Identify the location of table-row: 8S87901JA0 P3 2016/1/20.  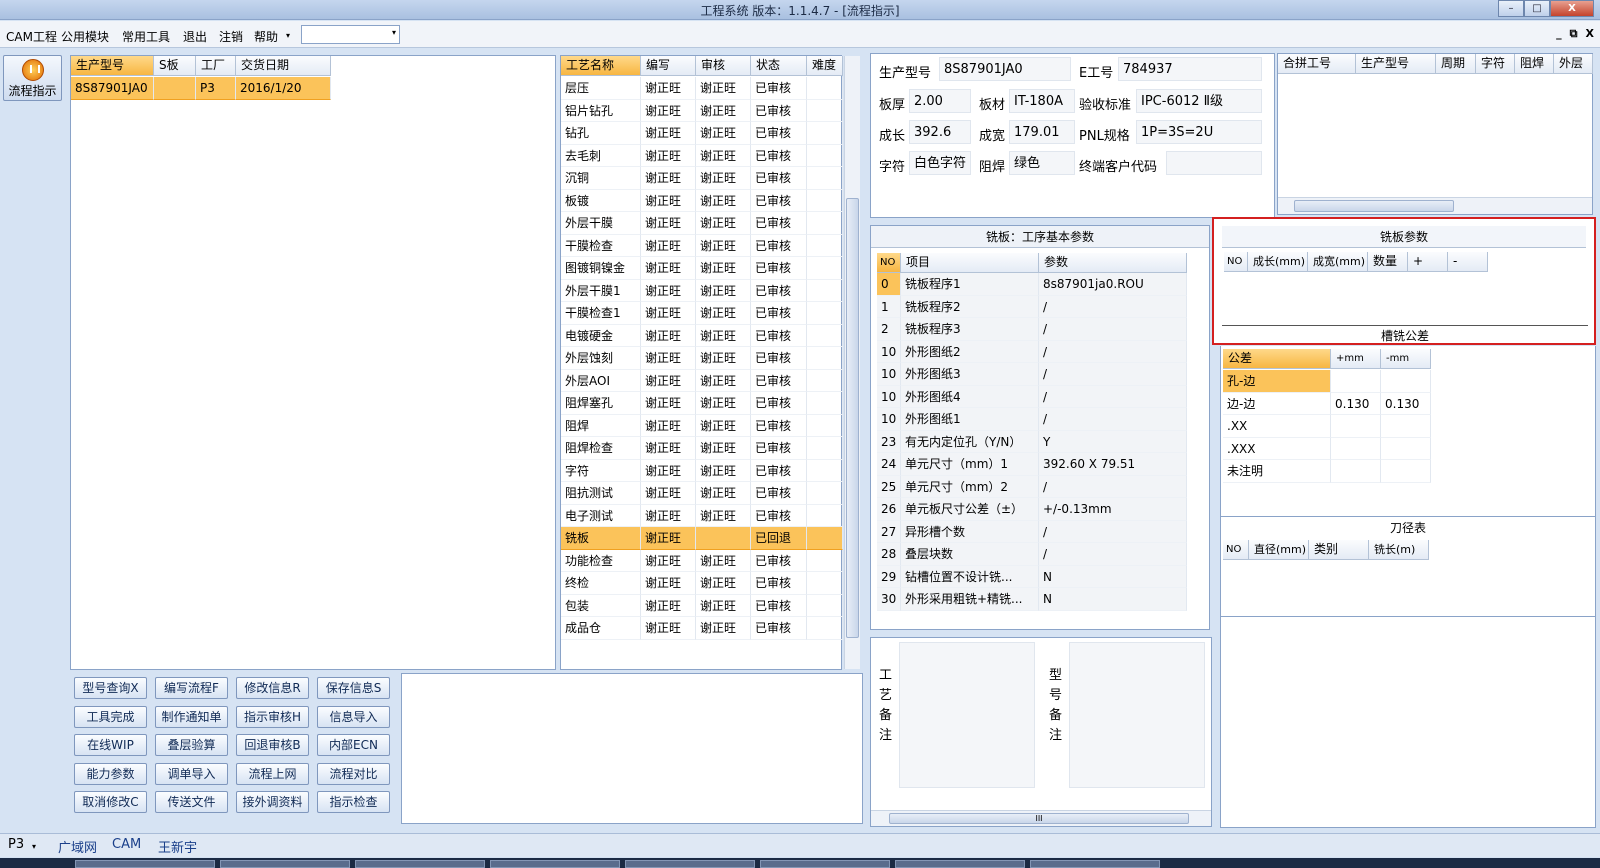
(201, 88).